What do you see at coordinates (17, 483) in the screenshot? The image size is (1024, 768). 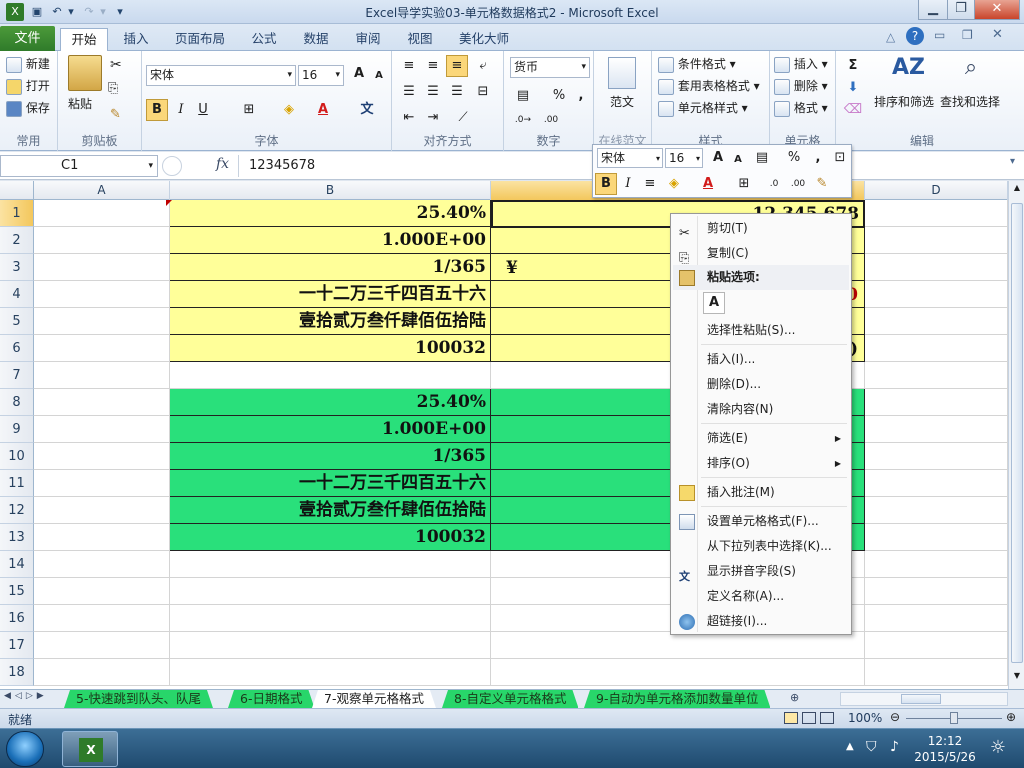 I see `row-header: 11` at bounding box center [17, 483].